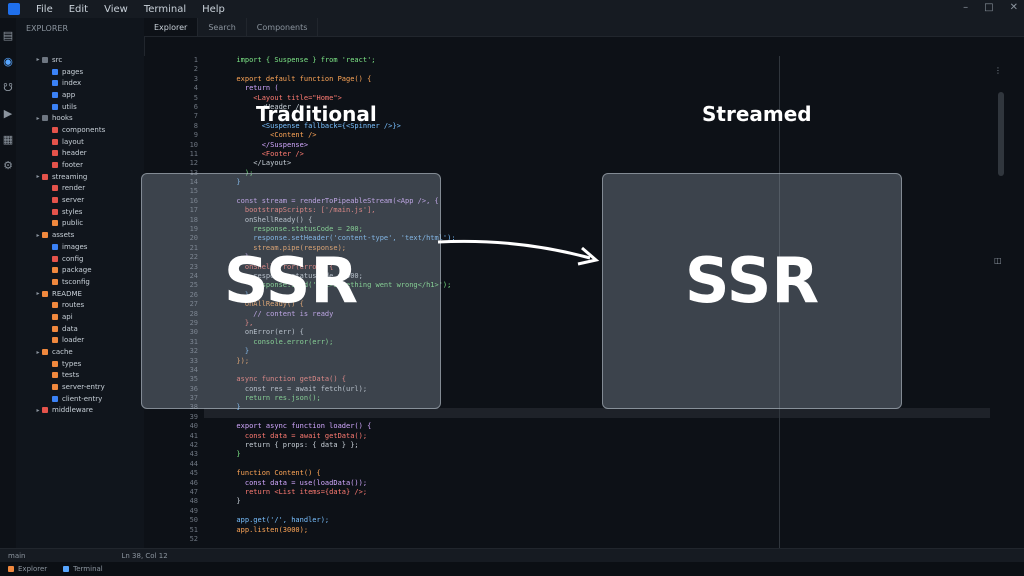  Describe the element at coordinates (1007, 302) in the screenshot. I see `scrollbar: ⋮ ◫` at that location.